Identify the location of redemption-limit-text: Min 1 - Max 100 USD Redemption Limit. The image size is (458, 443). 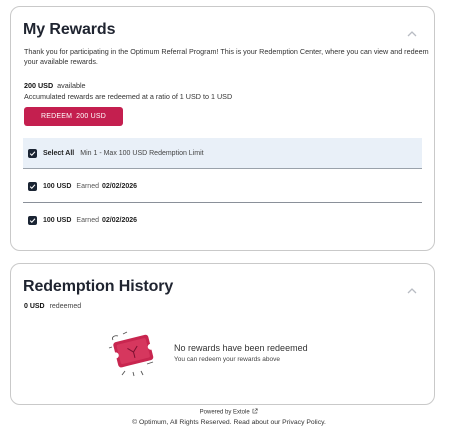
(142, 153).